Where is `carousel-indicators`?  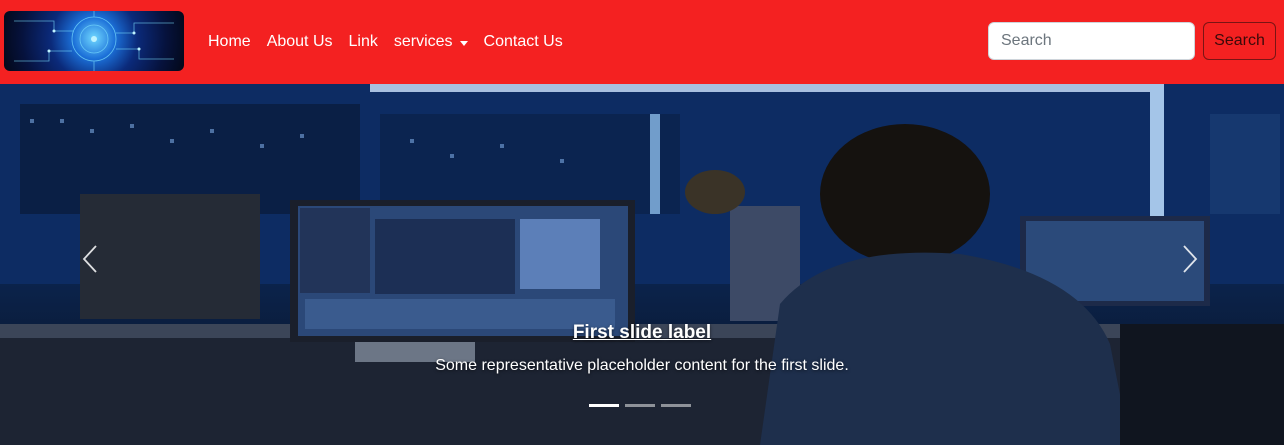 carousel-indicators is located at coordinates (643, 405).